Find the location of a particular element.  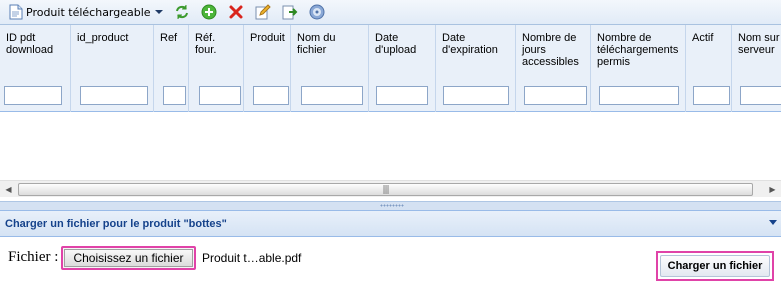

column-label: Ref is located at coordinates (169, 38).